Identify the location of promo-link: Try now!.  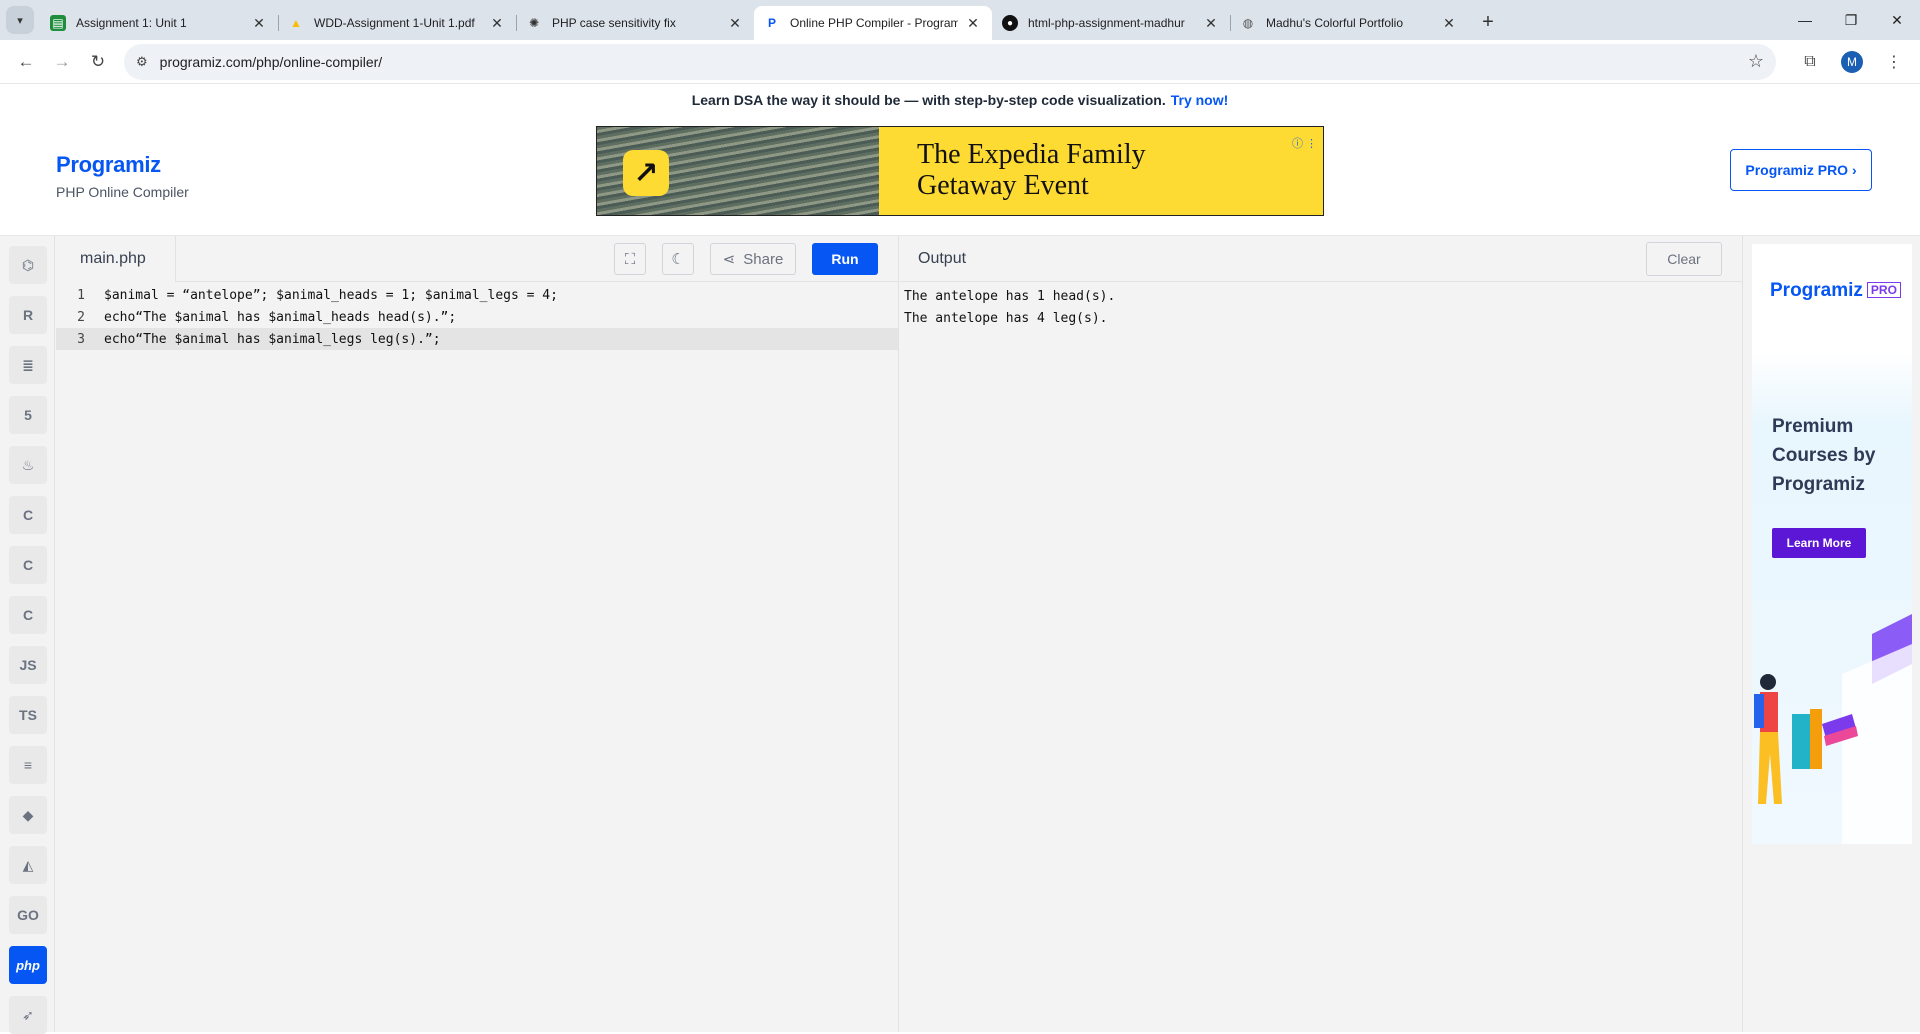
(1200, 100).